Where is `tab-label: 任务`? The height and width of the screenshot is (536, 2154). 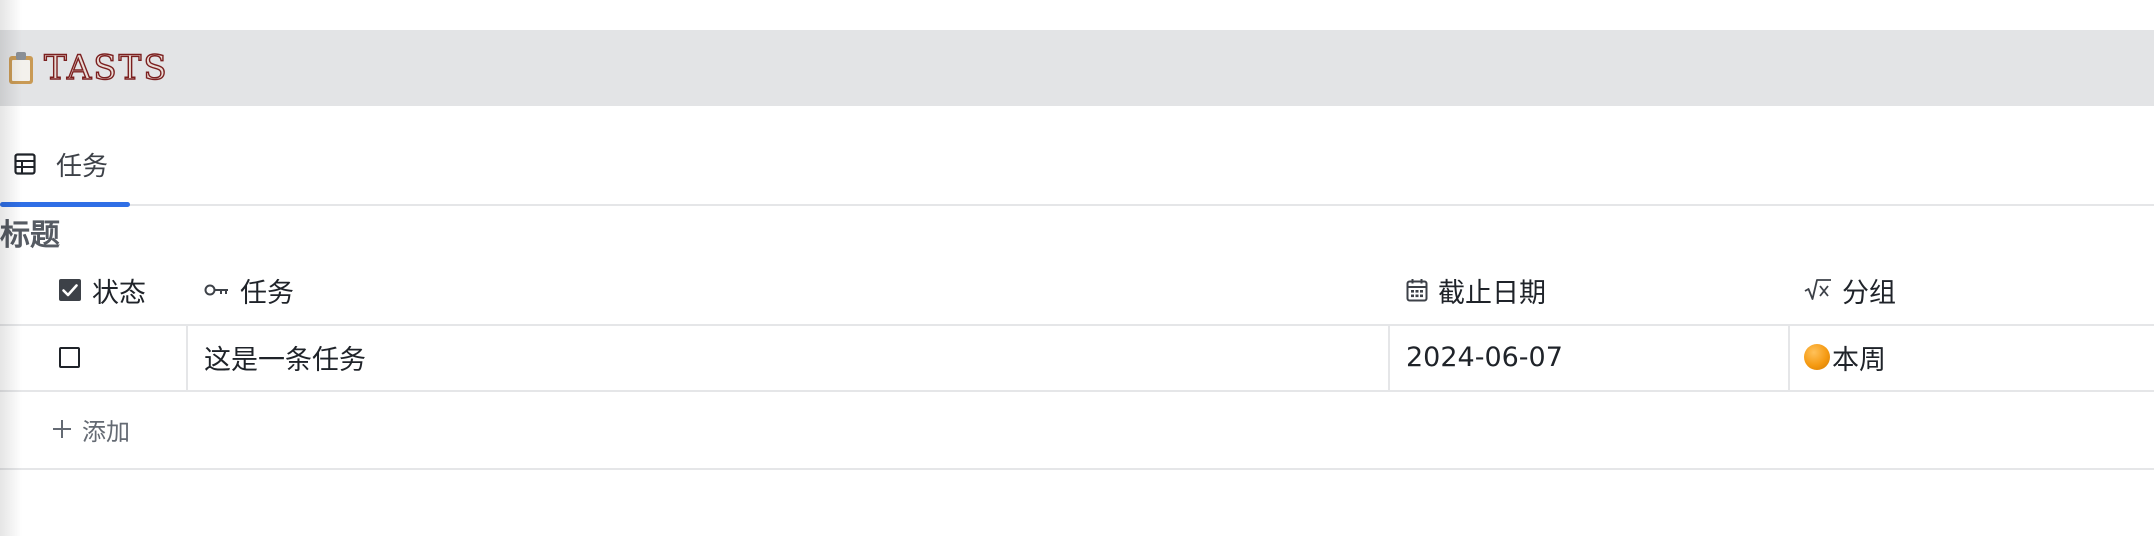 tab-label: 任务 is located at coordinates (82, 166).